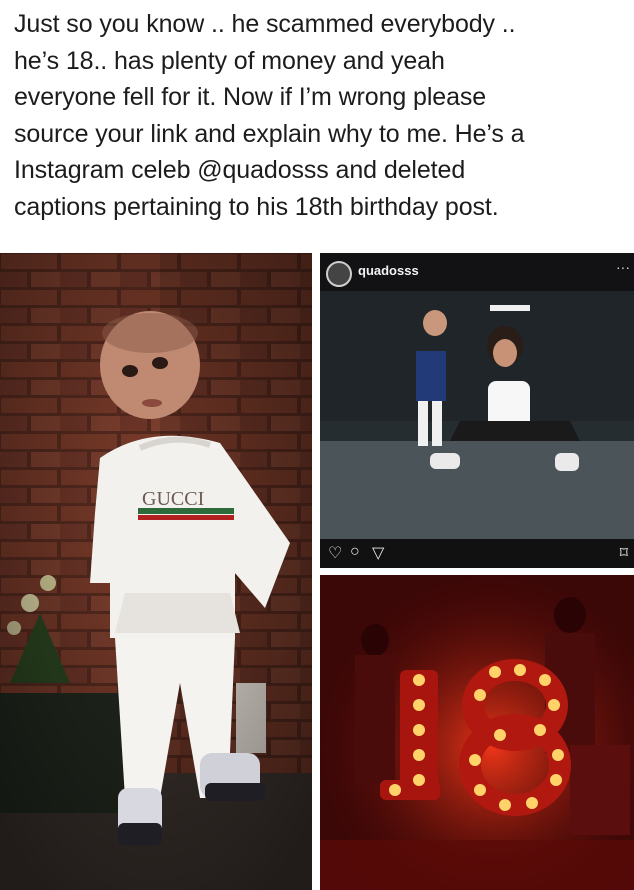 The width and height of the screenshot is (634, 890). What do you see at coordinates (339, 274) in the screenshot?
I see `profile-avatar` at bounding box center [339, 274].